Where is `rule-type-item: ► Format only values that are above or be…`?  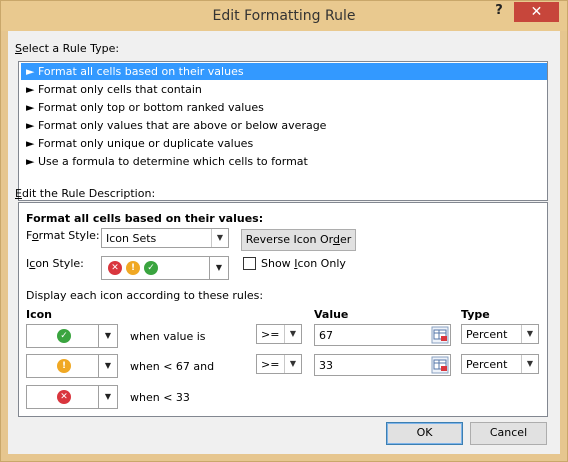
rule-type-item: ► Format only values that are above or be… is located at coordinates (284, 125).